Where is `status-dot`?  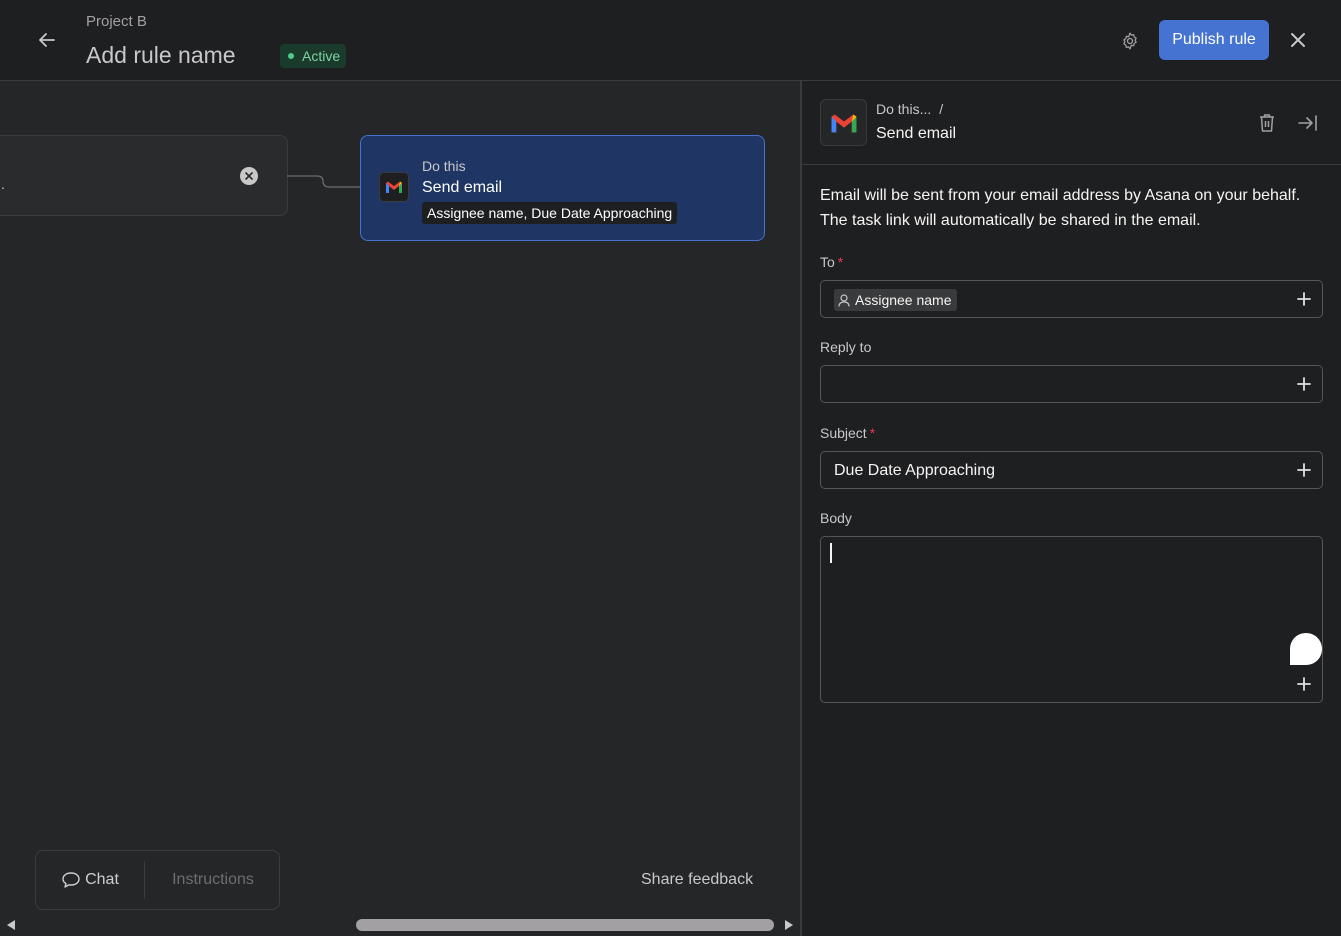 status-dot is located at coordinates (291, 56).